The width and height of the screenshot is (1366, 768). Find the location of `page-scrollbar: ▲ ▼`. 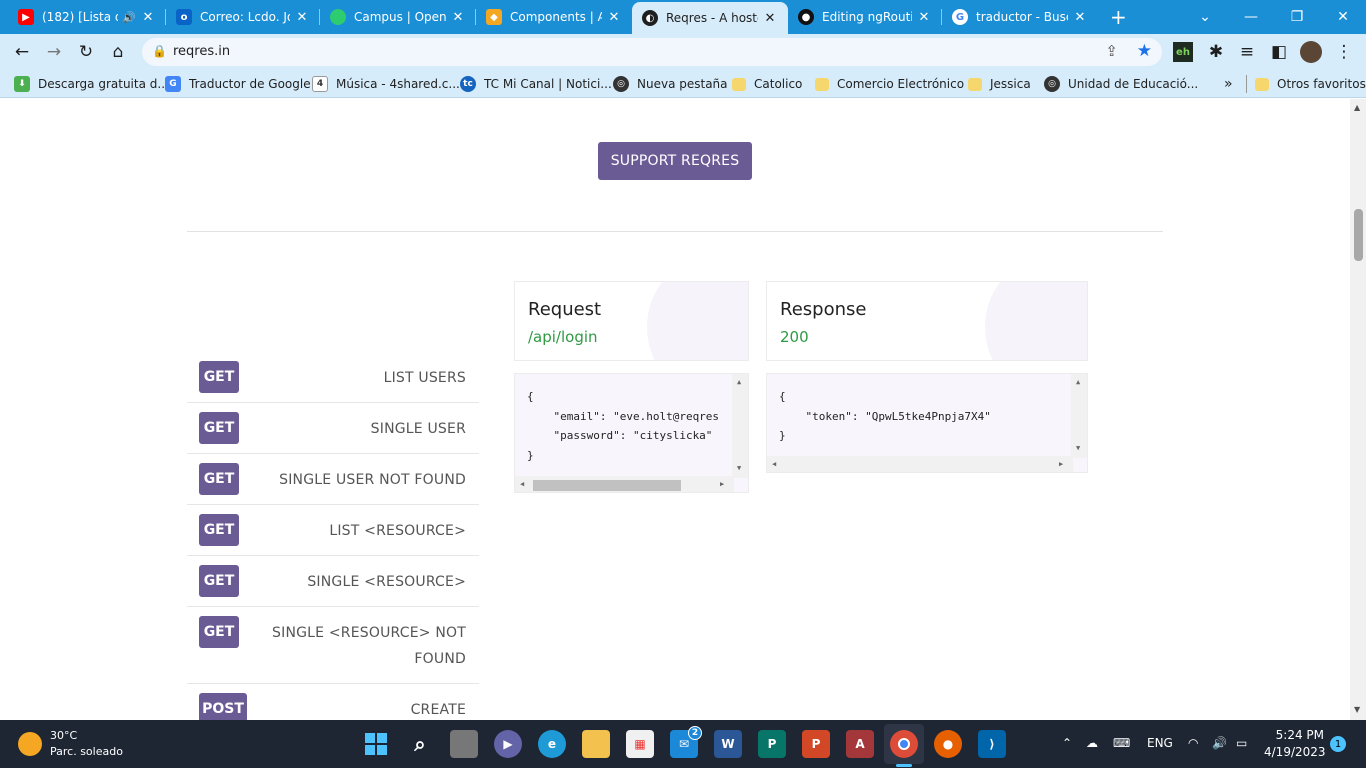

page-scrollbar: ▲ ▼ is located at coordinates (1358, 409).